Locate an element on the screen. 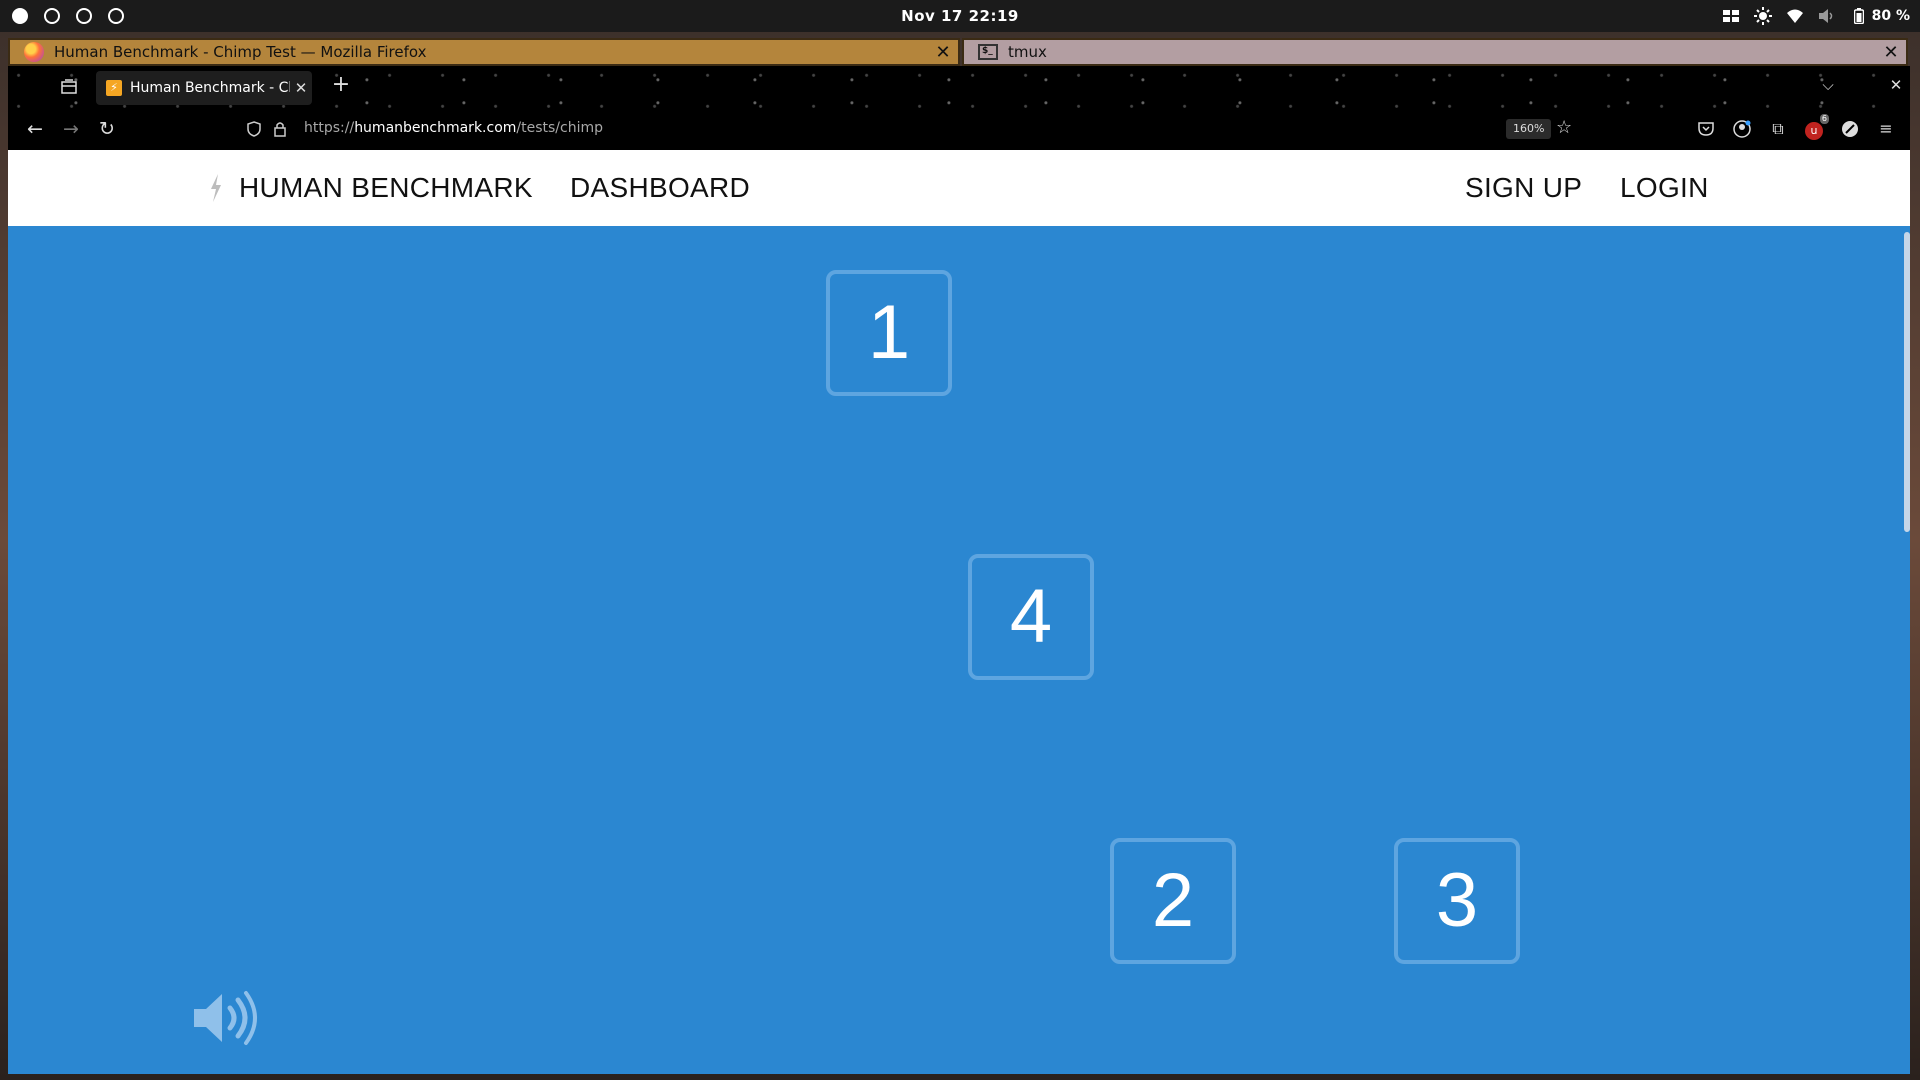 The height and width of the screenshot is (1080, 1920). new-tab-button: + is located at coordinates (341, 84).